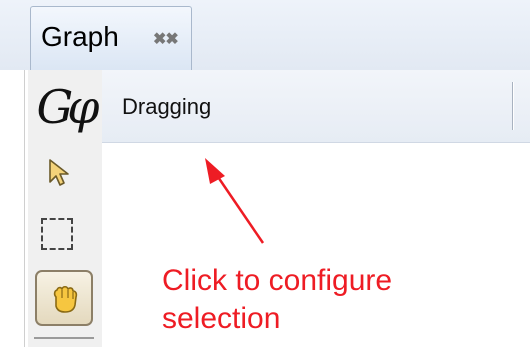  Describe the element at coordinates (221, 318) in the screenshot. I see `annotation-line-2: selection` at that location.